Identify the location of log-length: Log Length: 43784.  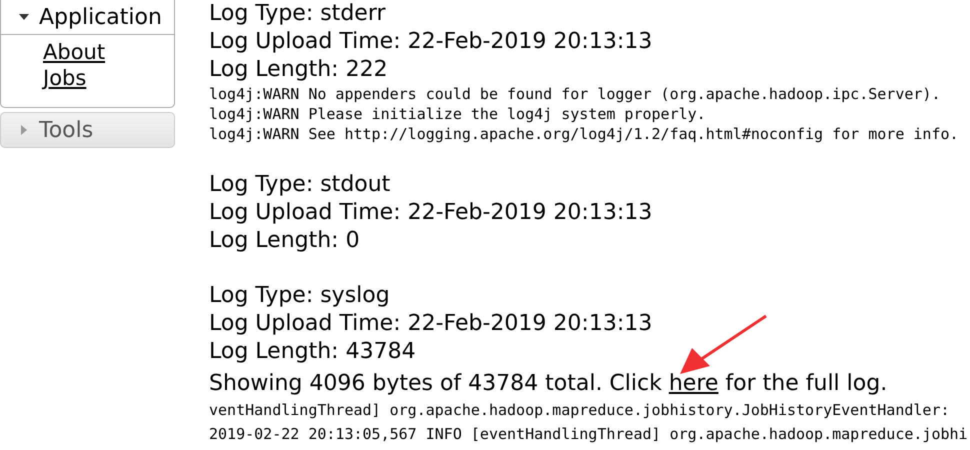
(313, 352).